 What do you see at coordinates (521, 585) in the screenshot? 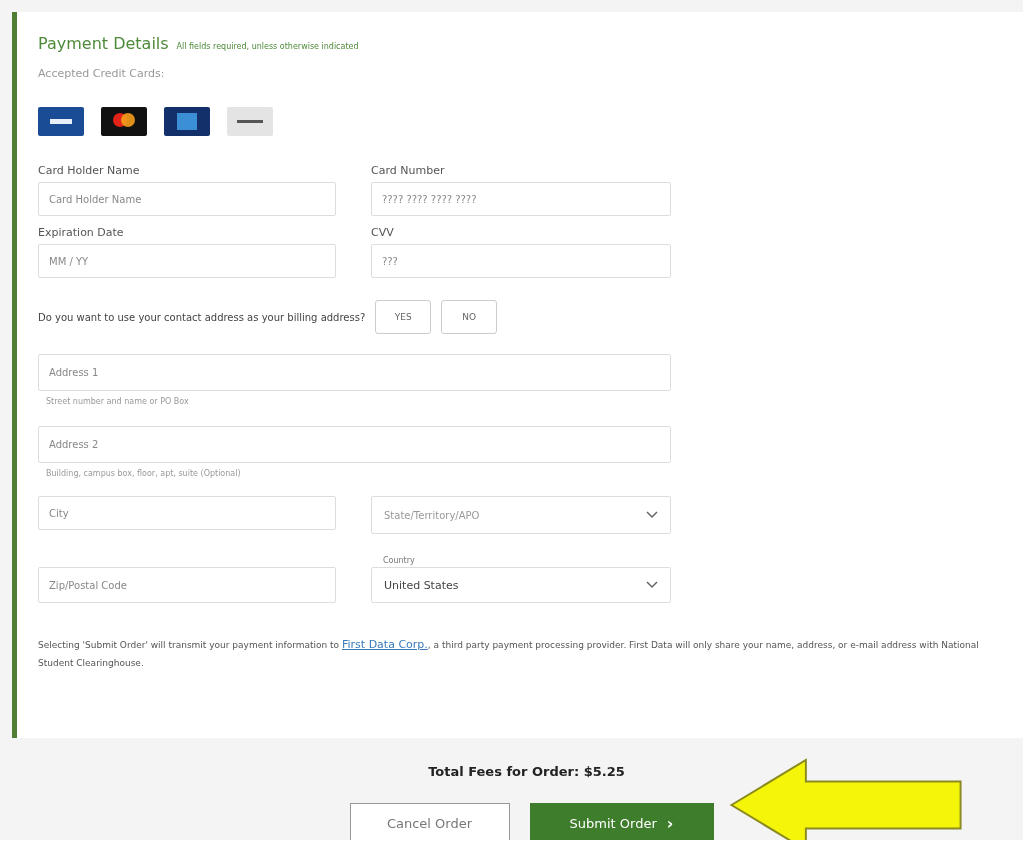
I see `country-dropdown: United States` at bounding box center [521, 585].